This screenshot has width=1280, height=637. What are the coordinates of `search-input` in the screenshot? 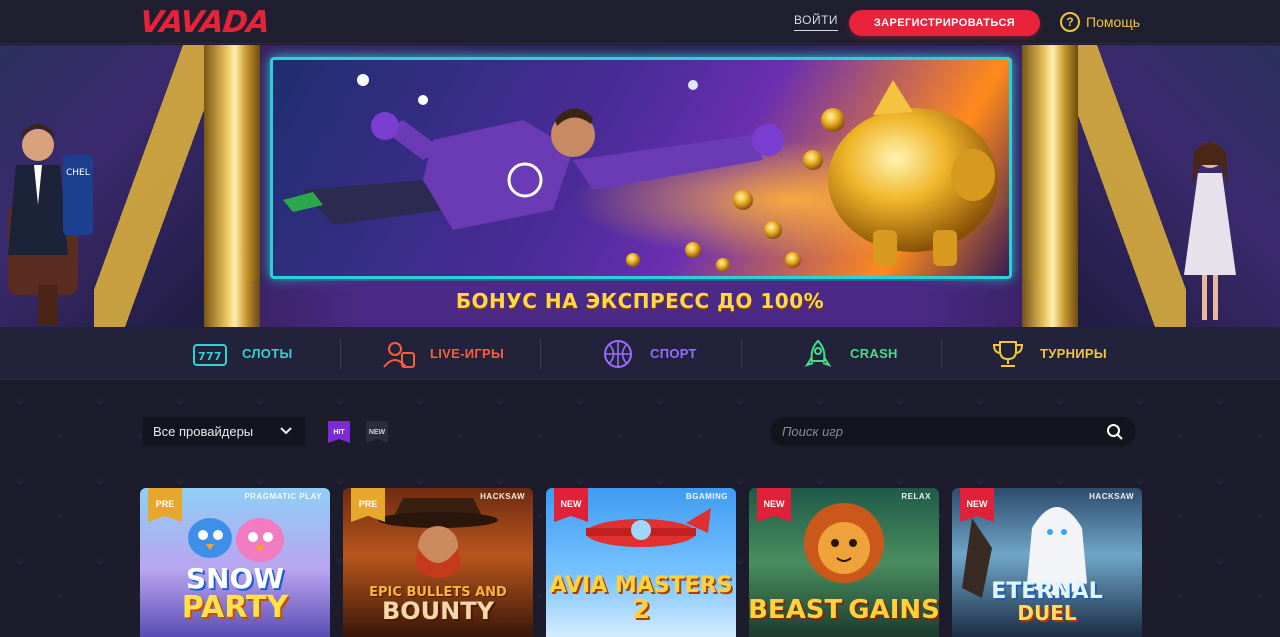 It's located at (944, 431).